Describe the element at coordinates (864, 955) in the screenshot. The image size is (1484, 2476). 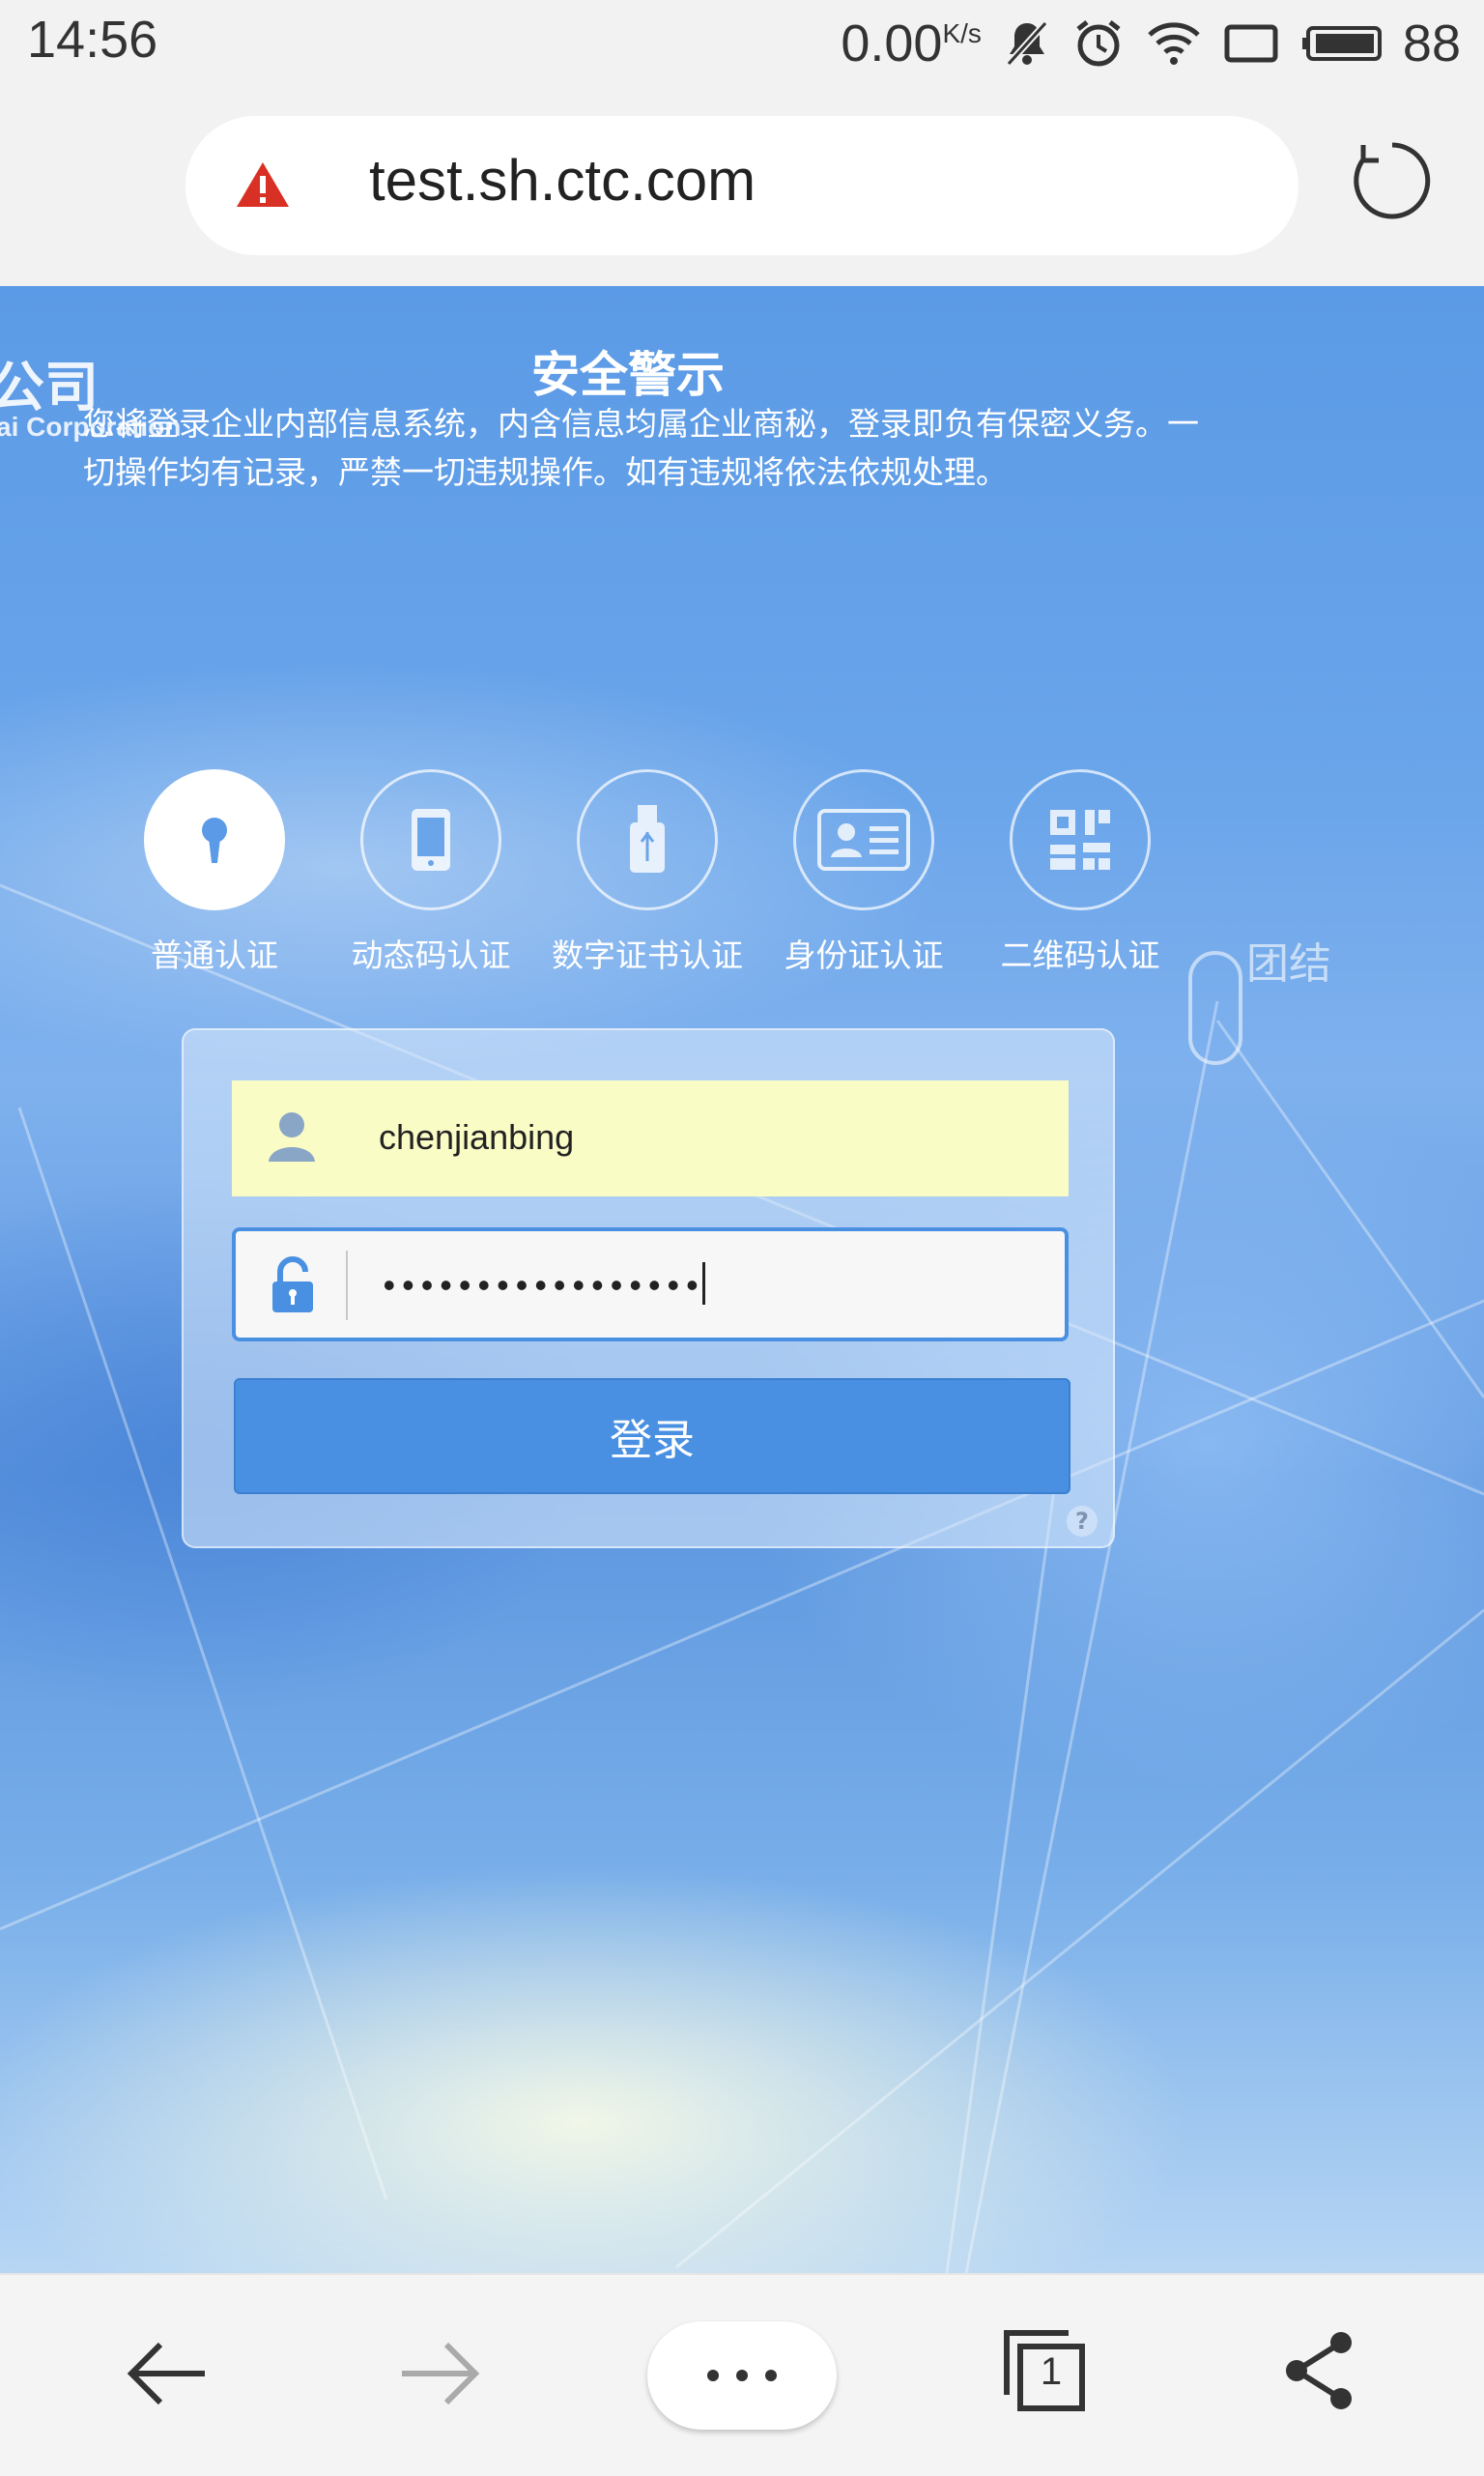
I see `auth-tab-label: 身份证认证` at that location.